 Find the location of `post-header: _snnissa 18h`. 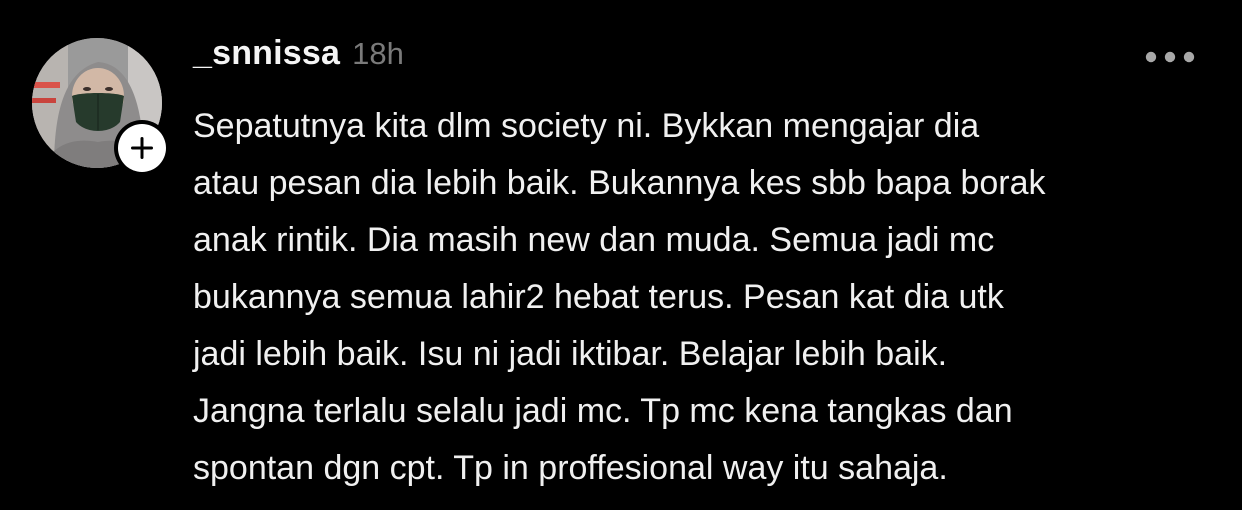

post-header: _snnissa 18h is located at coordinates (298, 56).